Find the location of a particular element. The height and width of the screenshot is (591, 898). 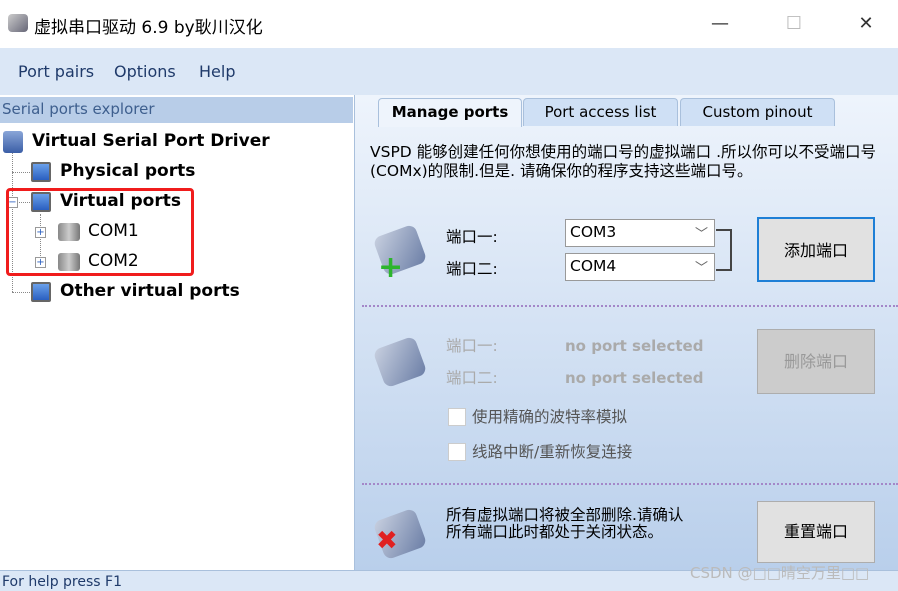

port1-select: COM3 ﹀ is located at coordinates (640, 233).